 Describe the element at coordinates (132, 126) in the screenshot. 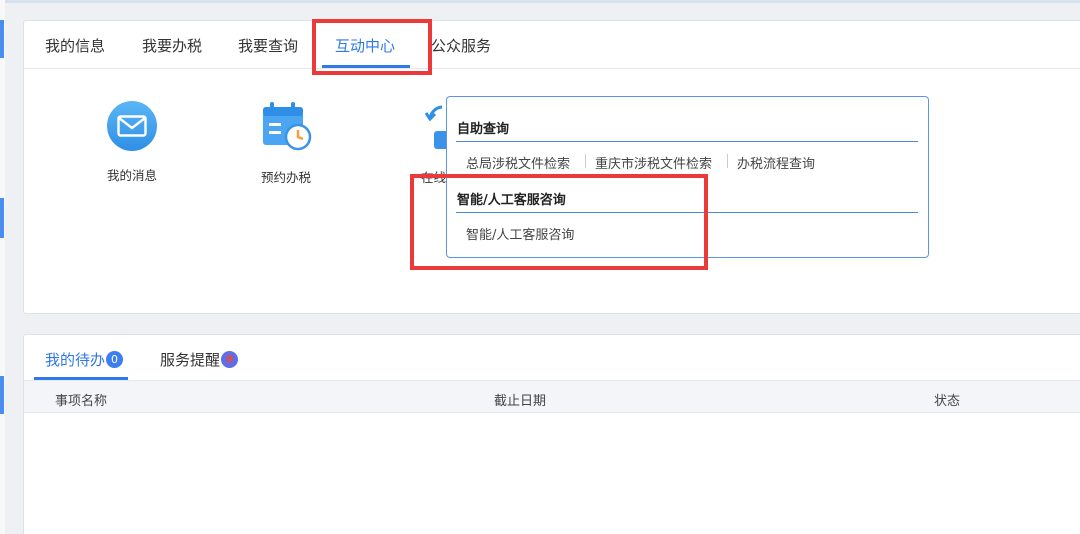

I see `mail-icon` at that location.